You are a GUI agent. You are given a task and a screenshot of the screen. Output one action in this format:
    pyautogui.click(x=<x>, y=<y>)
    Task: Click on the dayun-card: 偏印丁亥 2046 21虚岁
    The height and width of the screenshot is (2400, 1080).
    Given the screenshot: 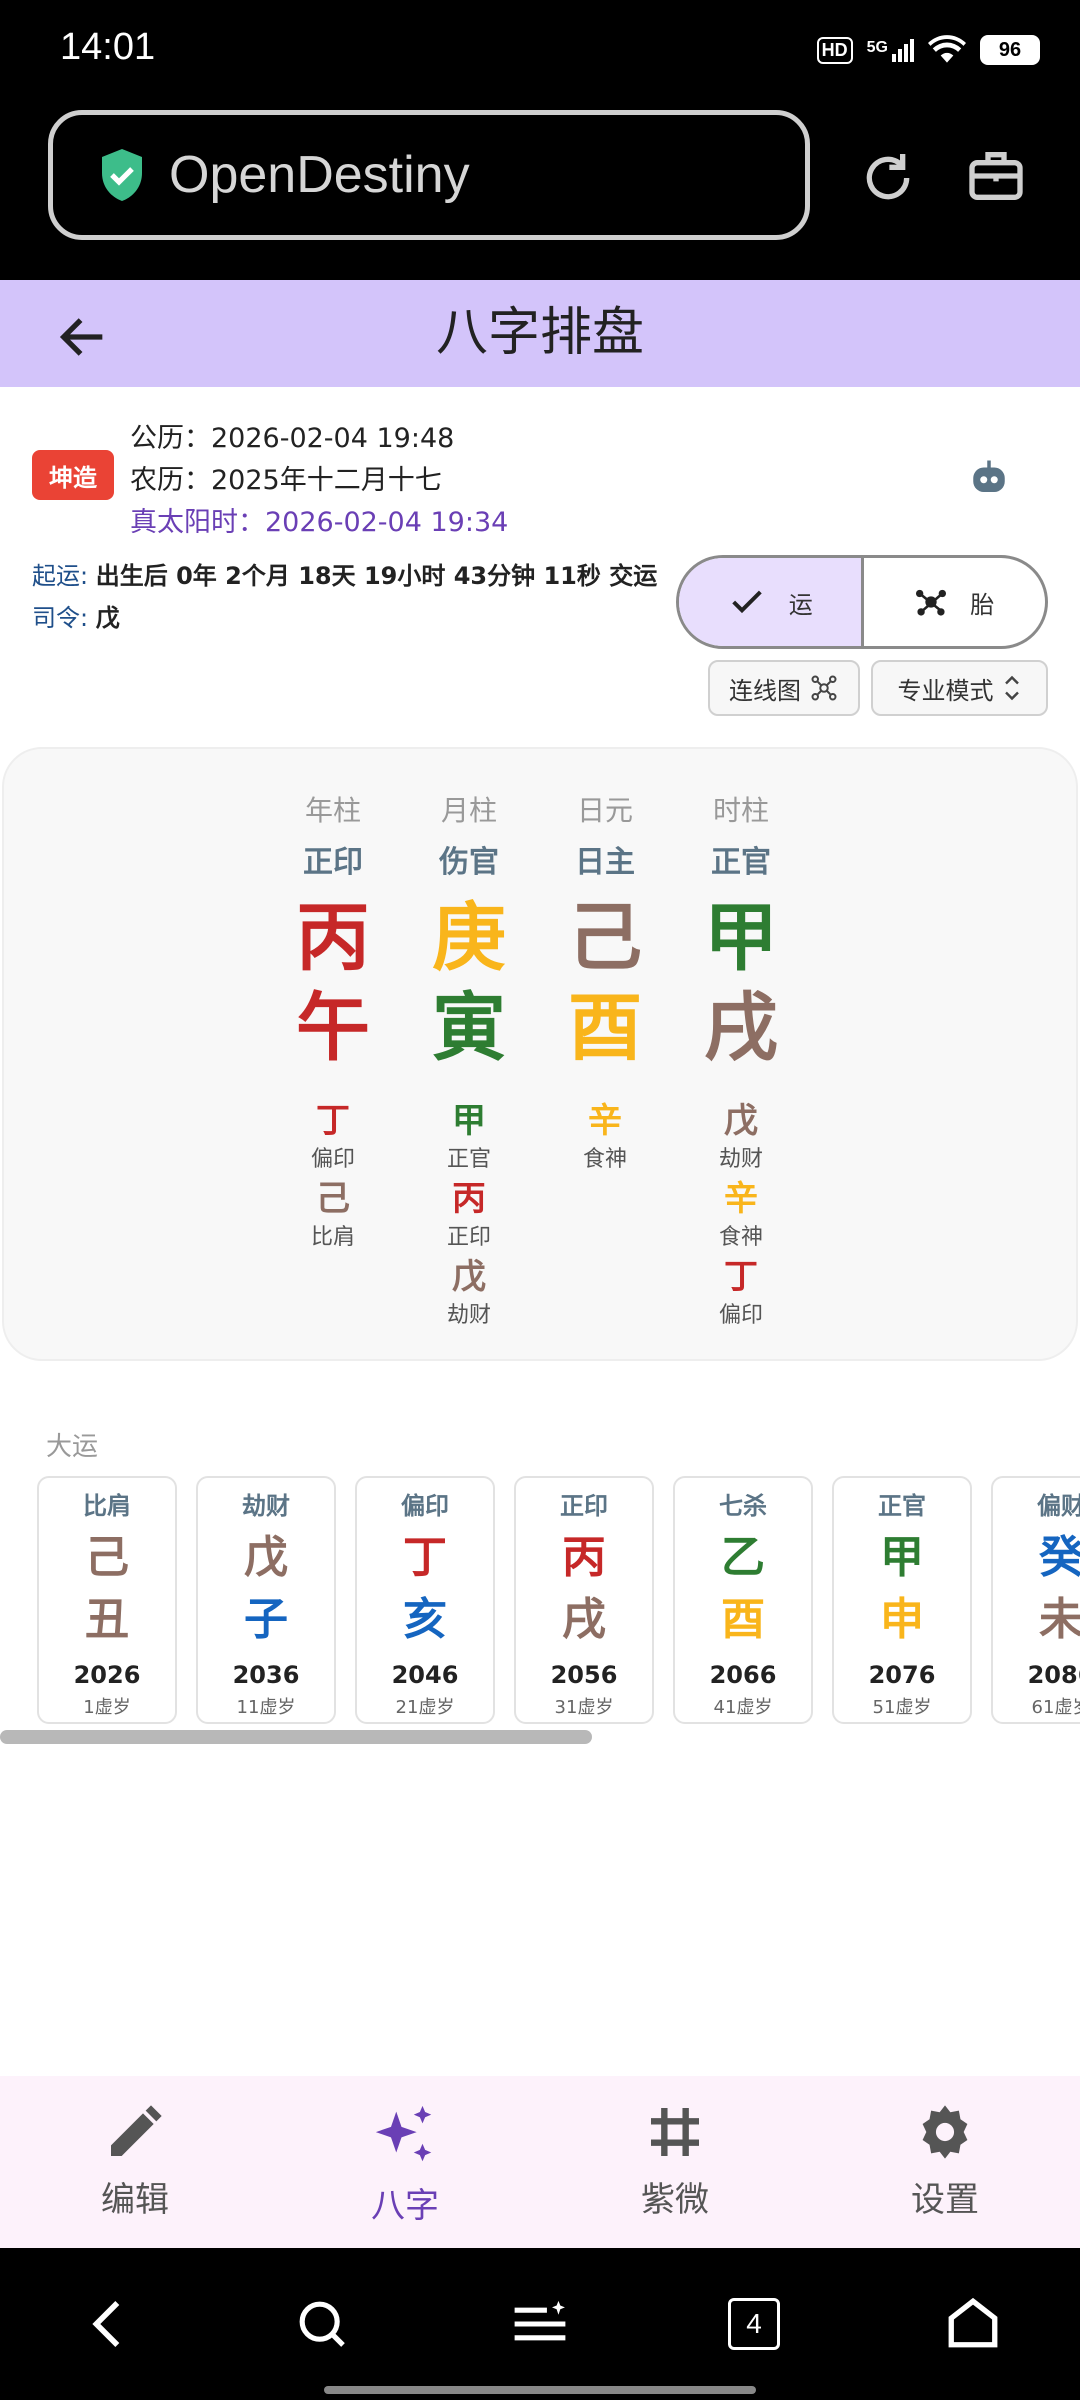 What is the action you would take?
    pyautogui.click(x=425, y=1600)
    